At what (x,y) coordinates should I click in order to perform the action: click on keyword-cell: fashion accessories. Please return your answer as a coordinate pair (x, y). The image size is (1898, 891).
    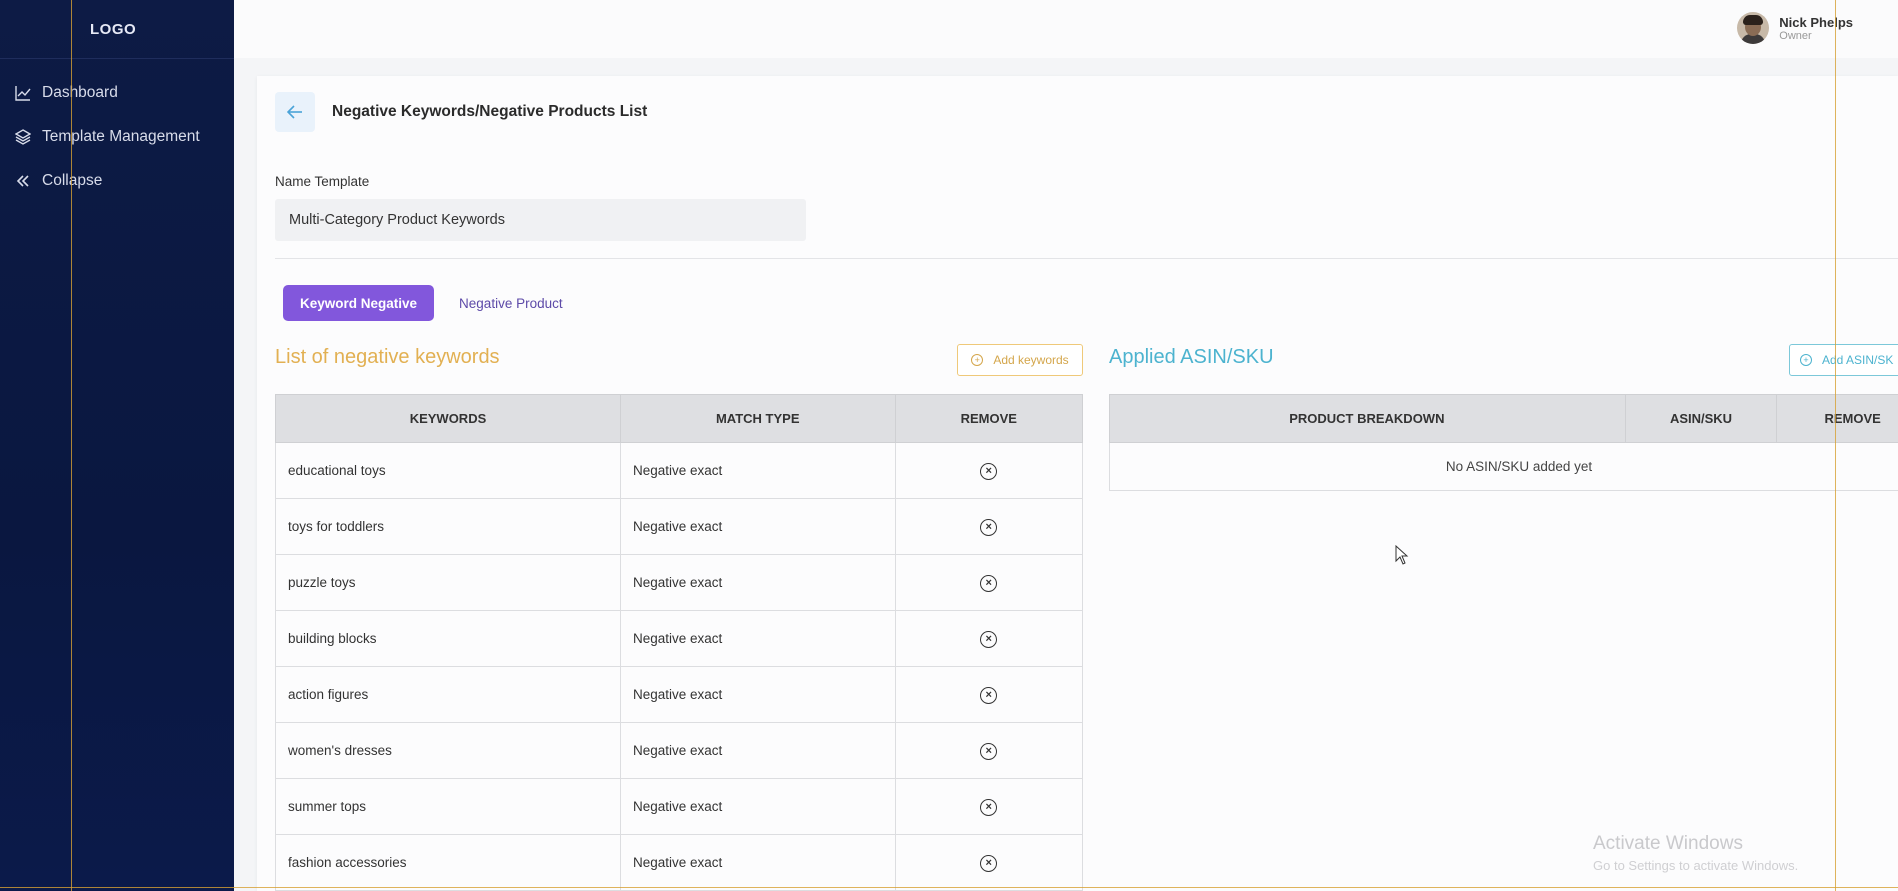
    Looking at the image, I should click on (448, 862).